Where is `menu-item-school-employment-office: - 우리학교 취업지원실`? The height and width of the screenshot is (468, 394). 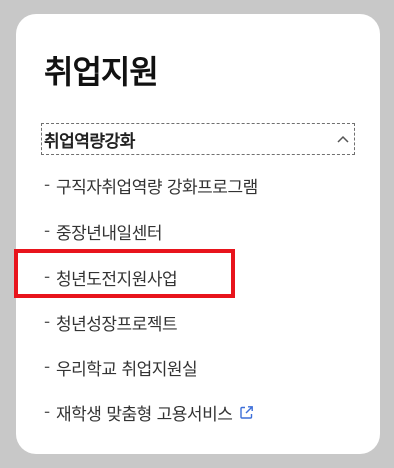 menu-item-school-employment-office: - 우리학교 취업지원실 is located at coordinates (121, 367).